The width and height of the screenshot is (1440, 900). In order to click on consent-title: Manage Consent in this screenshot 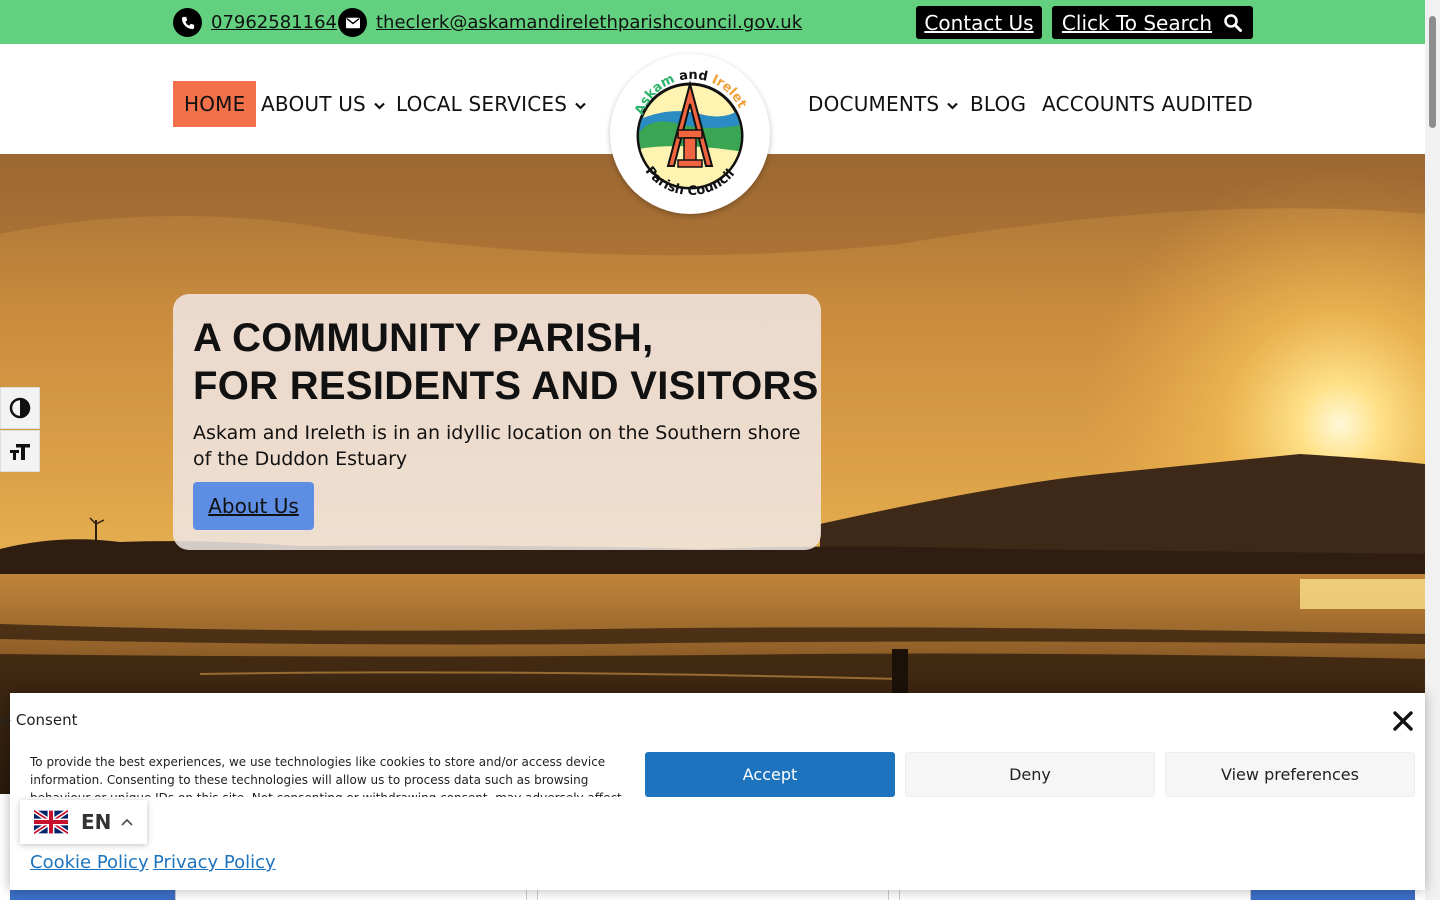, I will do `click(39, 720)`.